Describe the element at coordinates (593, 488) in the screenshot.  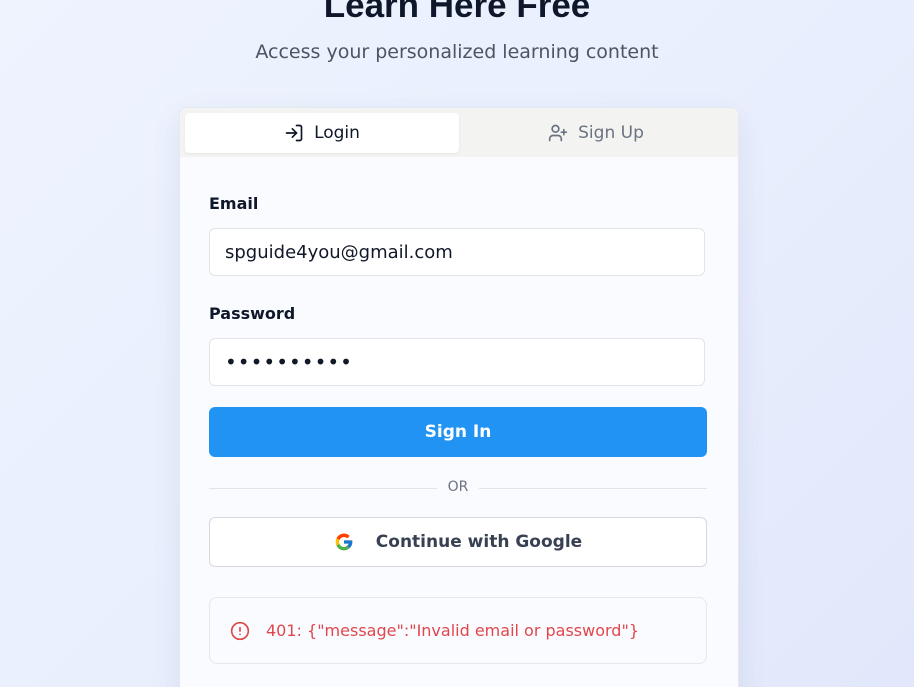
I see `divider-line-right` at that location.